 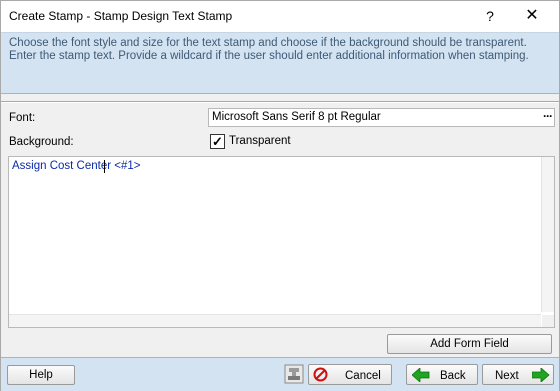 What do you see at coordinates (121, 16) in the screenshot?
I see `window-title: Create Stamp - Stamp Design Text Stamp` at bounding box center [121, 16].